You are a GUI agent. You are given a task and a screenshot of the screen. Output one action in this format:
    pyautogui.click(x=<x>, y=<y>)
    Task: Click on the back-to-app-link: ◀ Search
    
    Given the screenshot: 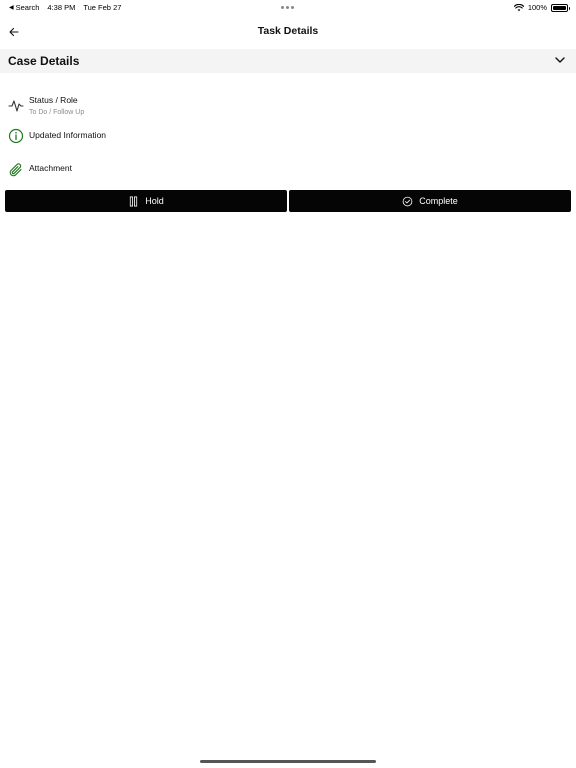 What is the action you would take?
    pyautogui.click(x=24, y=7)
    